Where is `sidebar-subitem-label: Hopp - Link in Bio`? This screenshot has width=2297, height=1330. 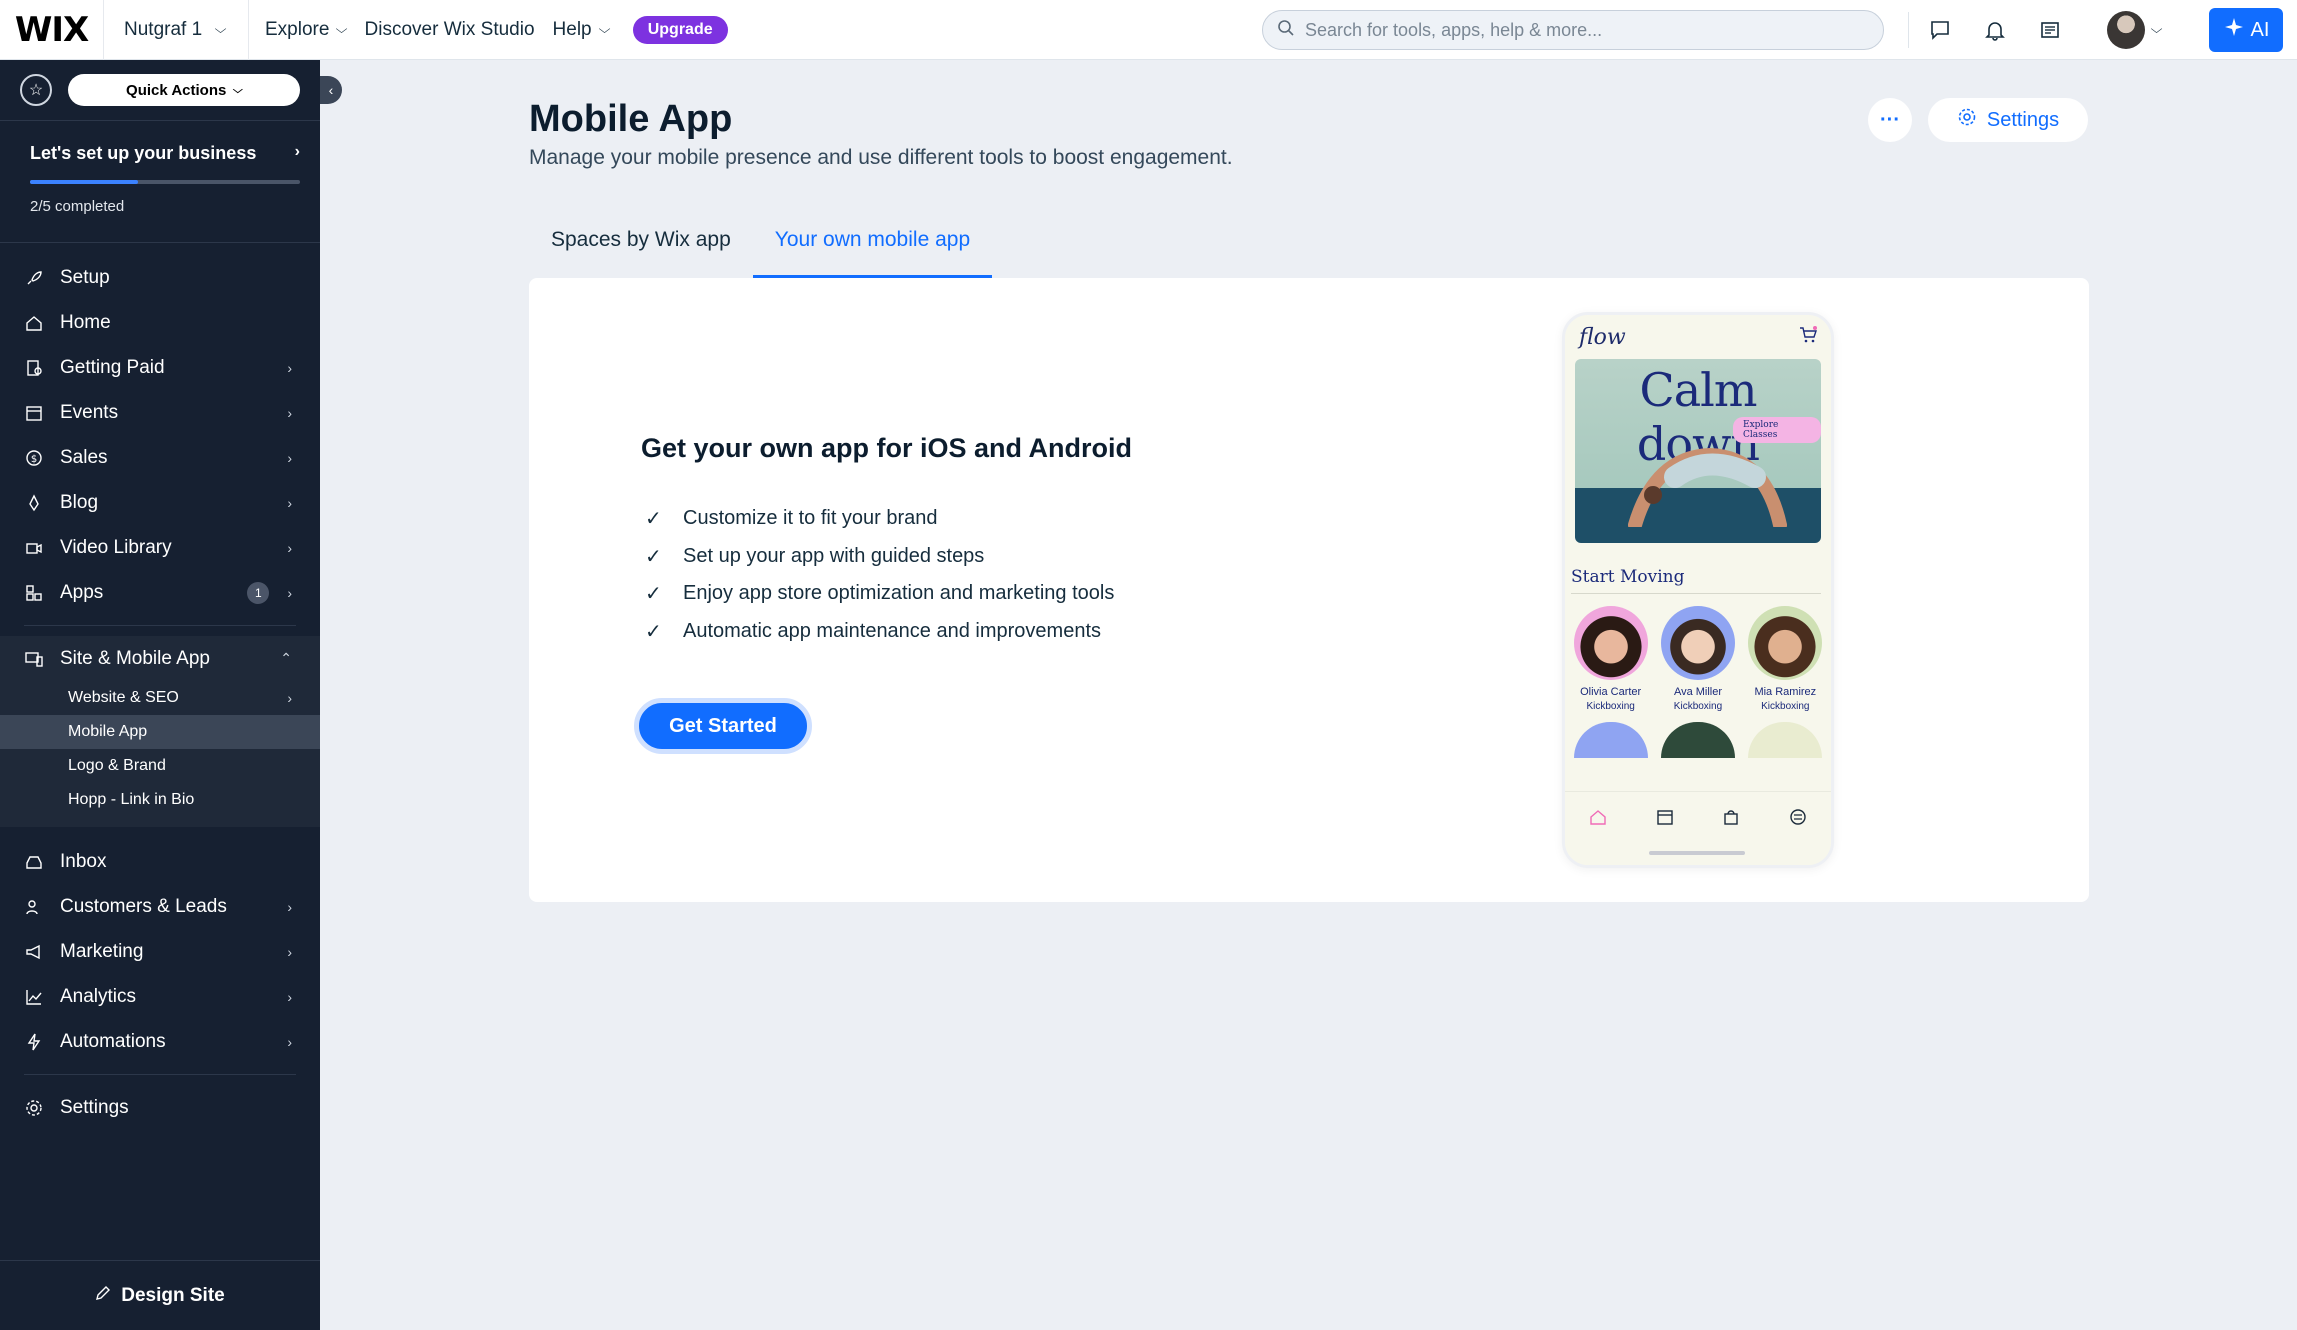 sidebar-subitem-label: Hopp - Link in Bio is located at coordinates (131, 799).